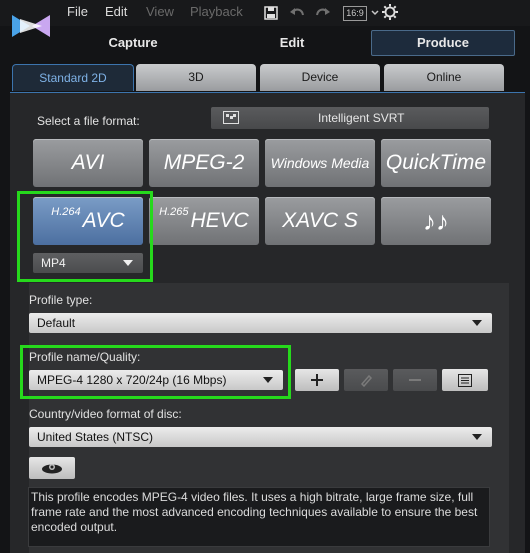 The width and height of the screenshot is (530, 553). I want to click on svrt-label: Intelligent SVRT, so click(361, 118).